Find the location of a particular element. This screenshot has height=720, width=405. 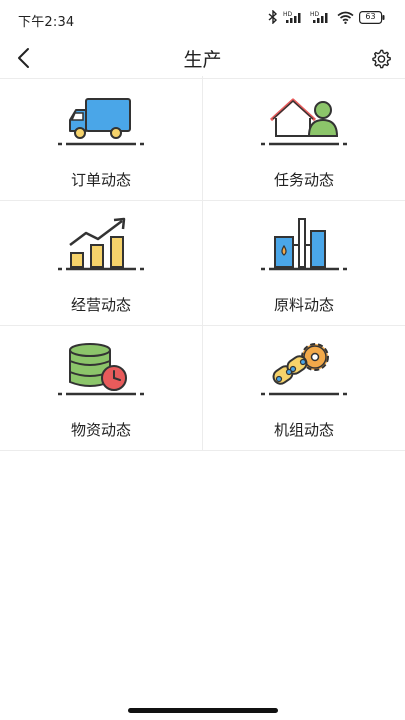

menu-item-task-status: 任务动态 is located at coordinates (303, 138).